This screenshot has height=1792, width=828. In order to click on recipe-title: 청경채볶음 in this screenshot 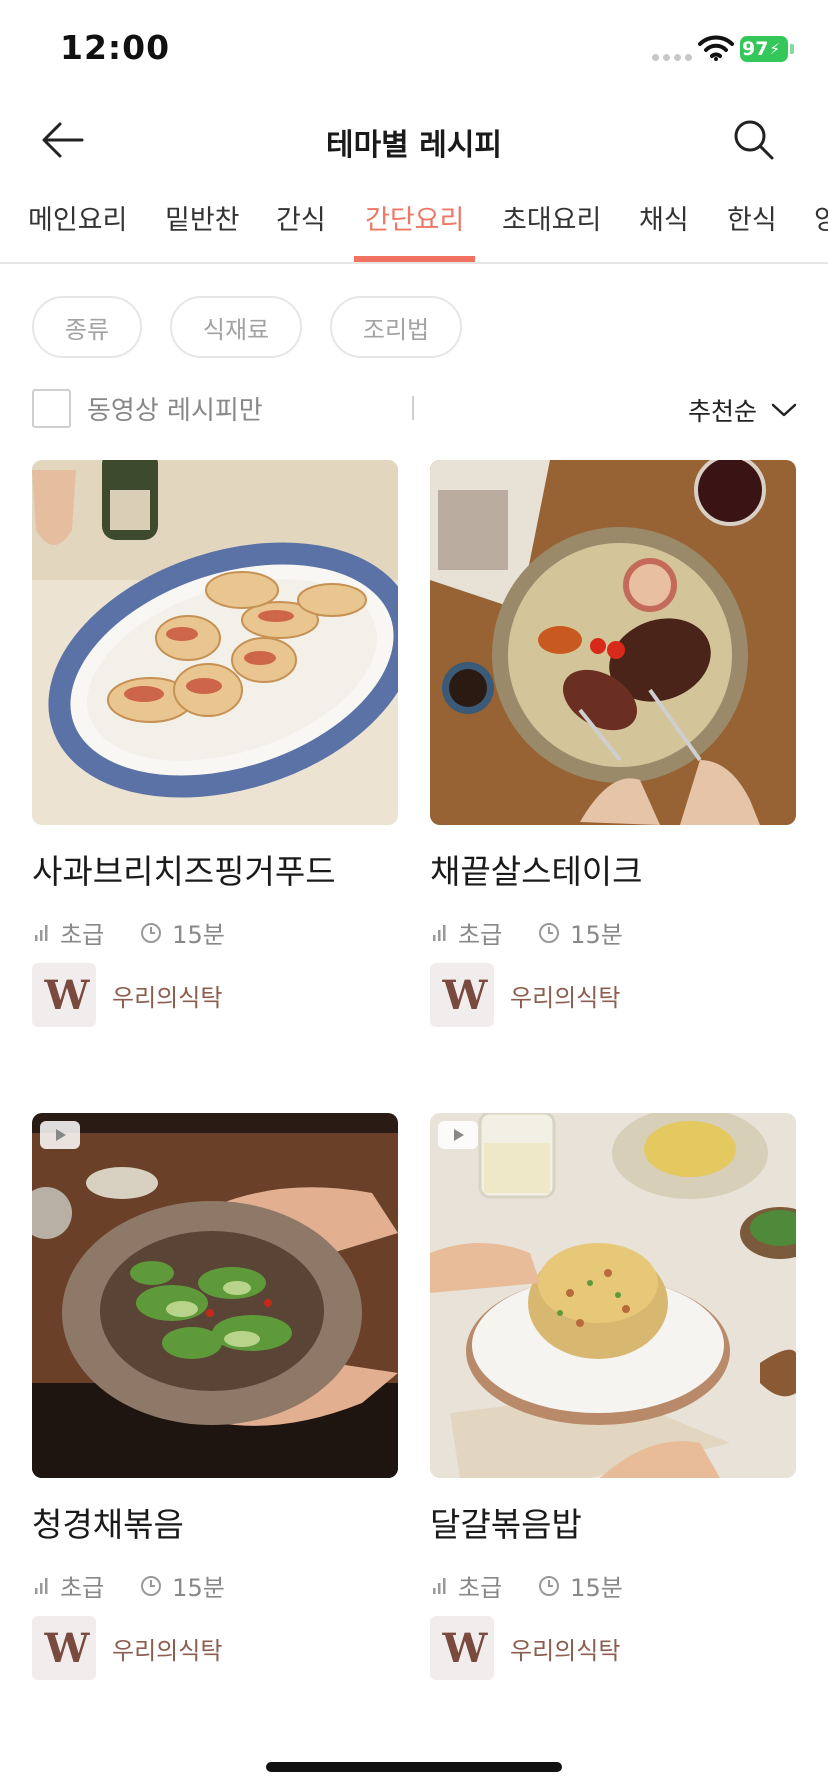, I will do `click(108, 1522)`.